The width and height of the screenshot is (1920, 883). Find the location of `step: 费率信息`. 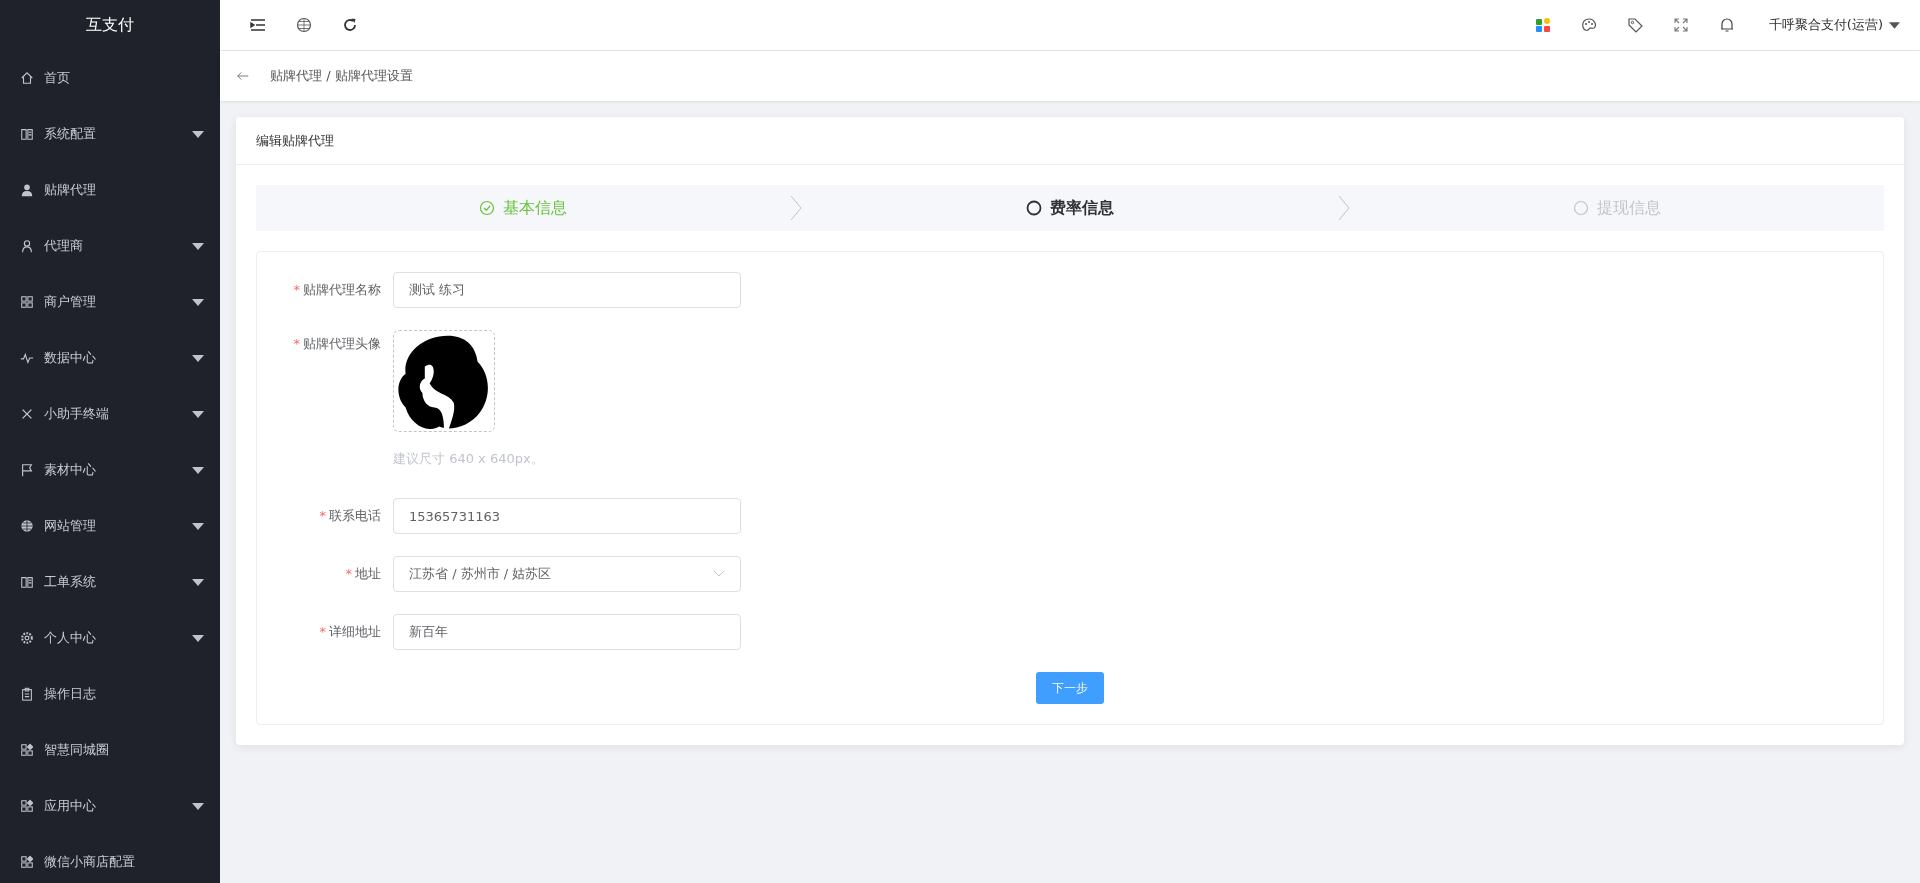

step: 费率信息 is located at coordinates (1070, 208).